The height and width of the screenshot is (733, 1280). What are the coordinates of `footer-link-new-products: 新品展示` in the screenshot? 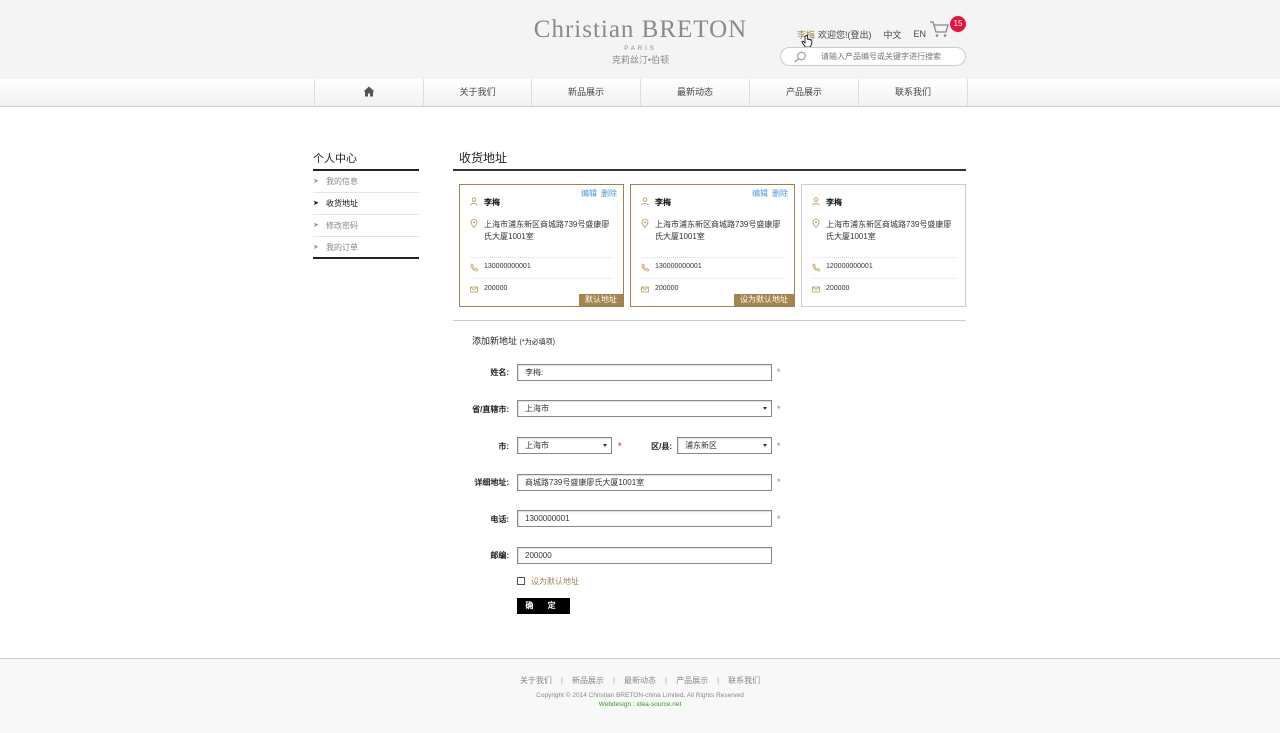 It's located at (588, 680).